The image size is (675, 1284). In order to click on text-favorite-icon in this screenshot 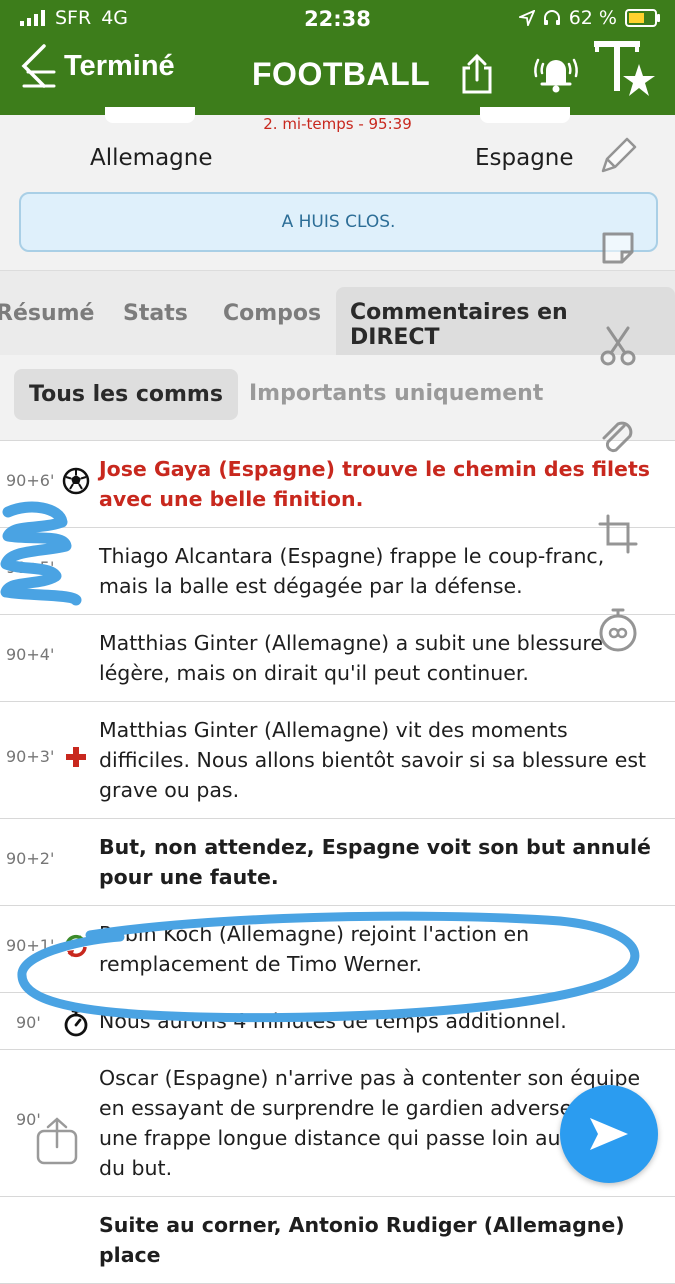, I will do `click(626, 69)`.